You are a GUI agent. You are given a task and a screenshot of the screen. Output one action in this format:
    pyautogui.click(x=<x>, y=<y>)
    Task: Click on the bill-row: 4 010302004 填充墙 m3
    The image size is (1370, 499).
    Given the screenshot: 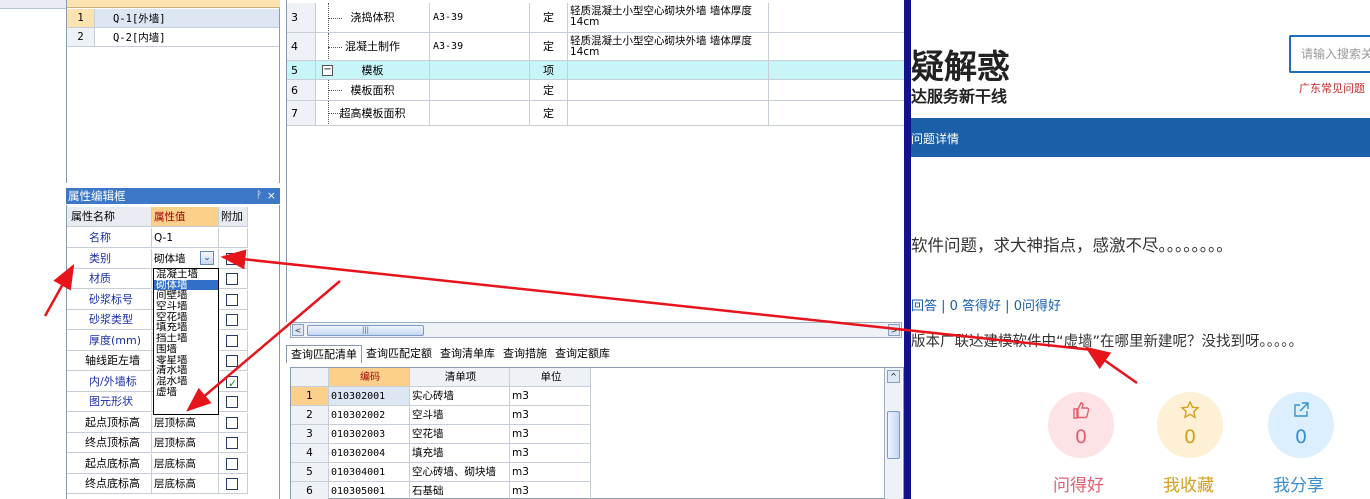 What is the action you would take?
    pyautogui.click(x=441, y=453)
    